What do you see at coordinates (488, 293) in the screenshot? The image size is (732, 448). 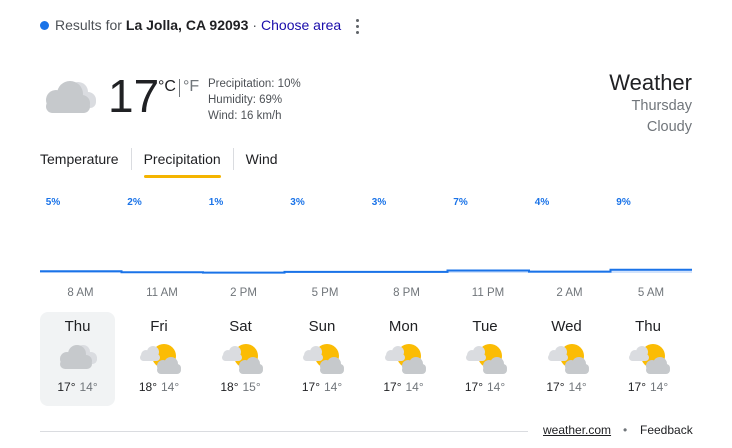 I see `hour-label: 11 PM` at bounding box center [488, 293].